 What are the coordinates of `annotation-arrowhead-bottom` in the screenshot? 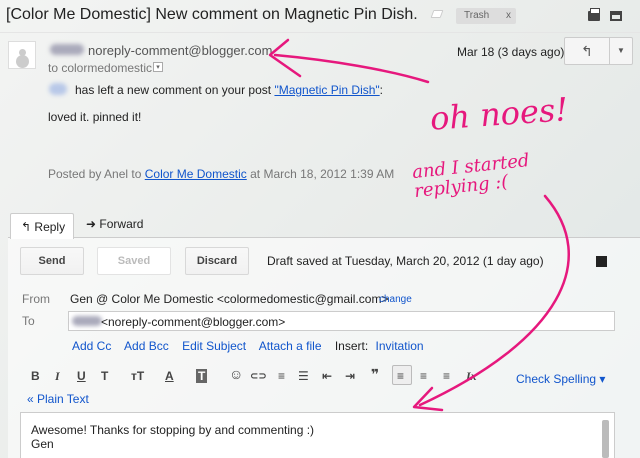 It's located at (428, 399).